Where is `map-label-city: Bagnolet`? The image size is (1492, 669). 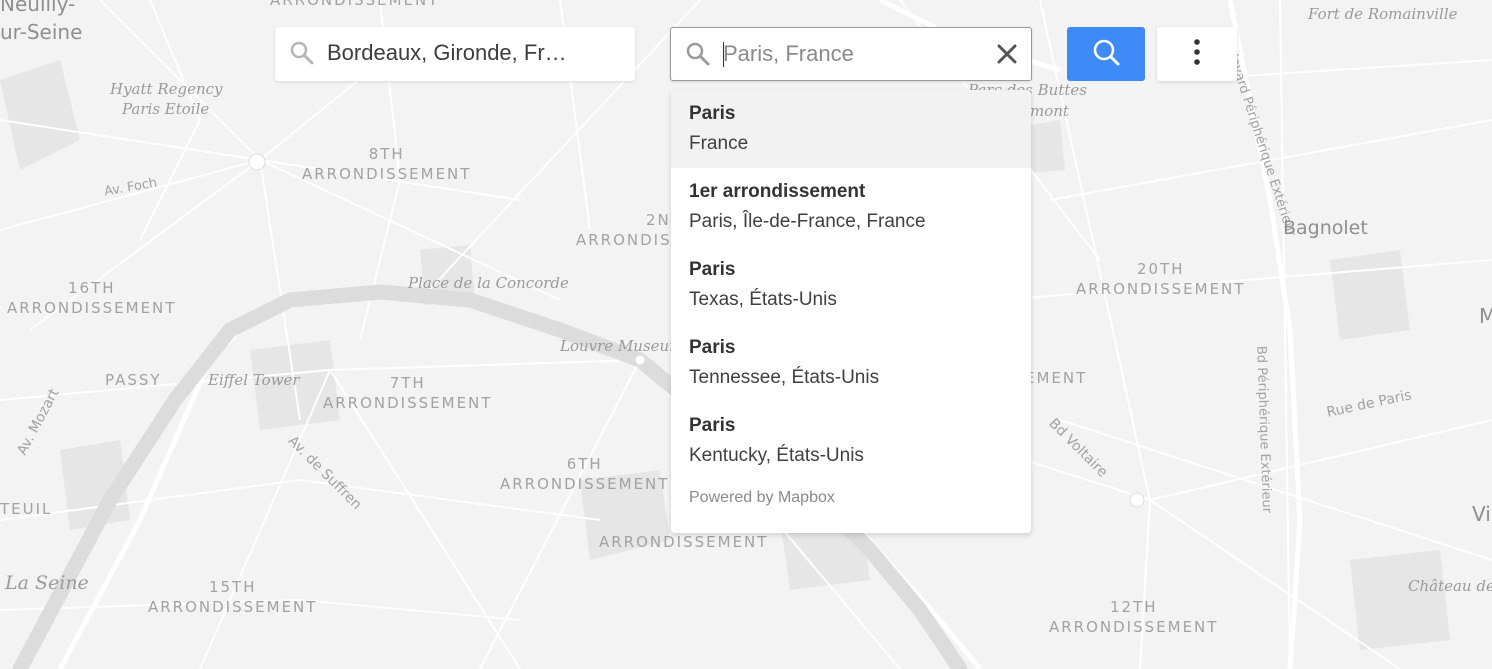 map-label-city: Bagnolet is located at coordinates (1325, 228).